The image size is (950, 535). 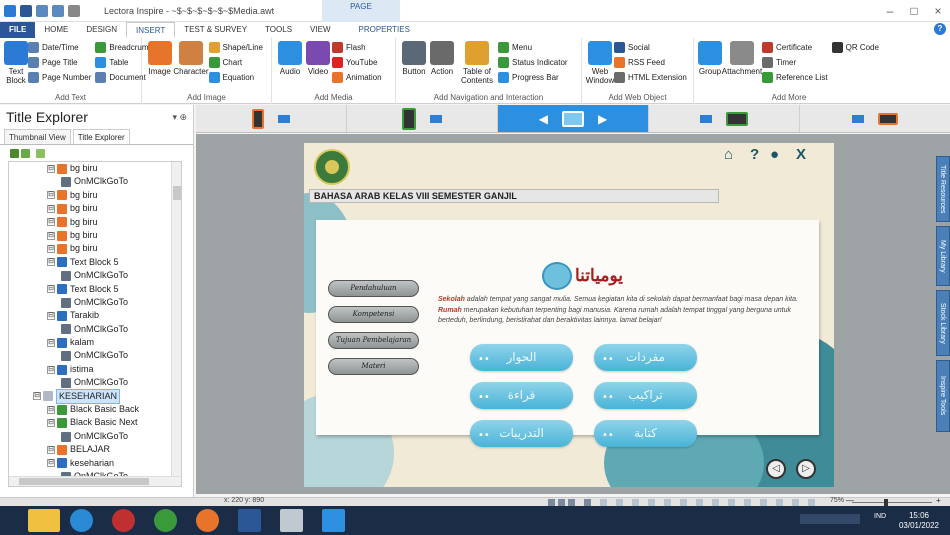 What do you see at coordinates (938, 11) in the screenshot?
I see `close-button: ×` at bounding box center [938, 11].